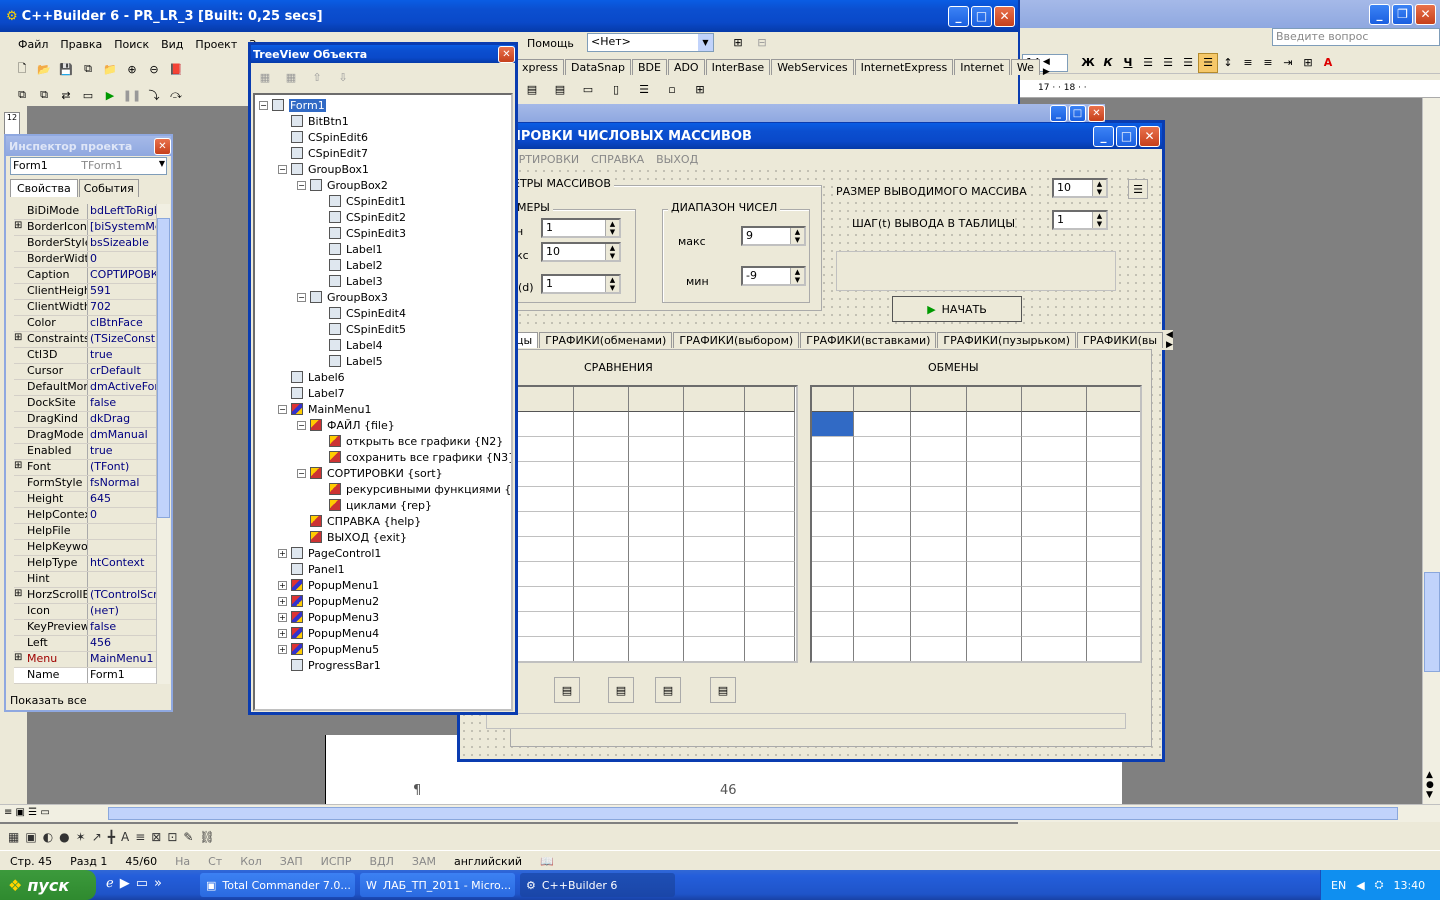  Describe the element at coordinates (1356, 37) in the screenshot. I see `word-ask-box: Введите вопрос` at that location.